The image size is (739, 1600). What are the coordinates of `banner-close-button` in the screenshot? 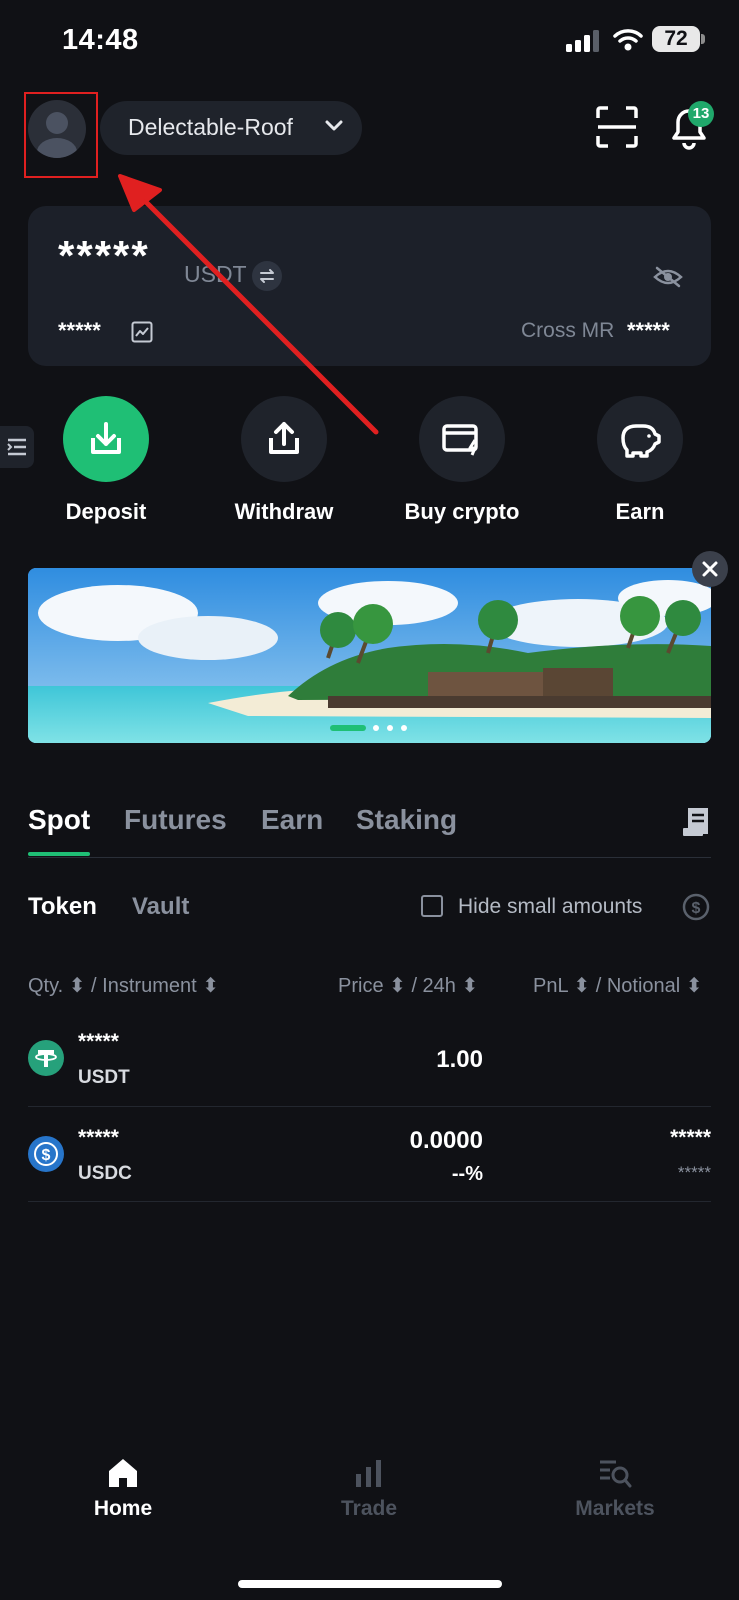 It's located at (710, 569).